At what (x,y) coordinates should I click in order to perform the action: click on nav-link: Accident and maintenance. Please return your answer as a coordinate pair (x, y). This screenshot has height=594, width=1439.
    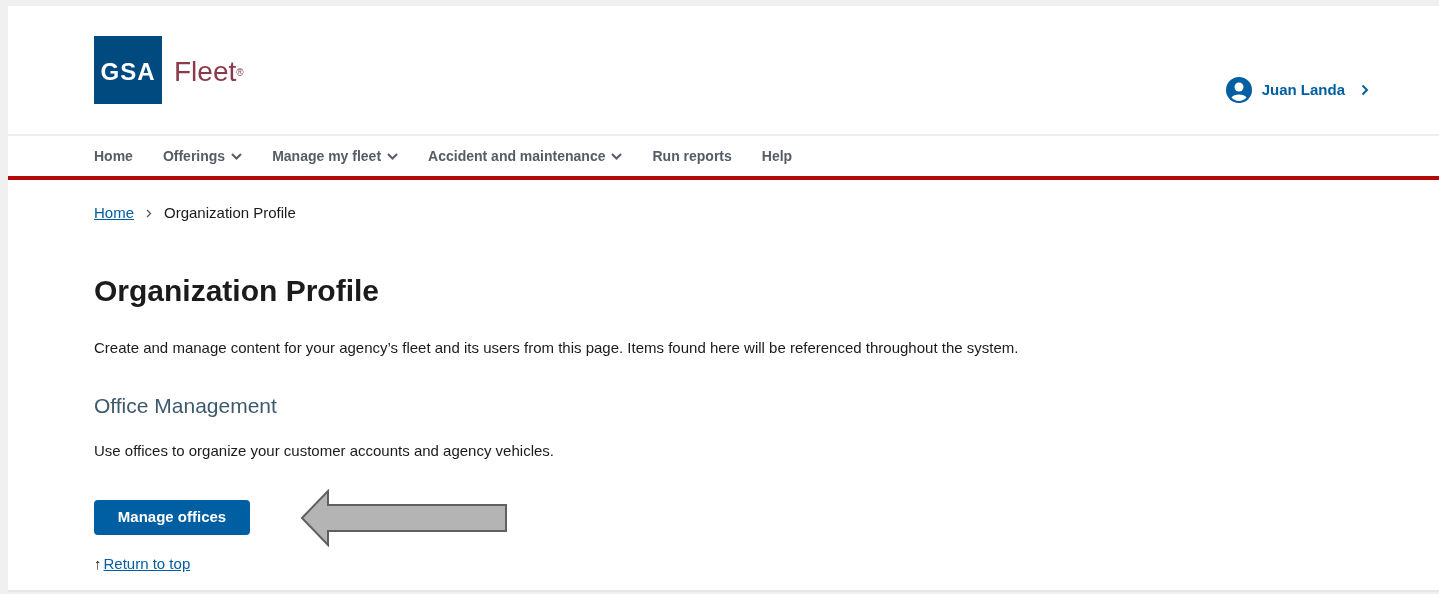
    Looking at the image, I should click on (525, 156).